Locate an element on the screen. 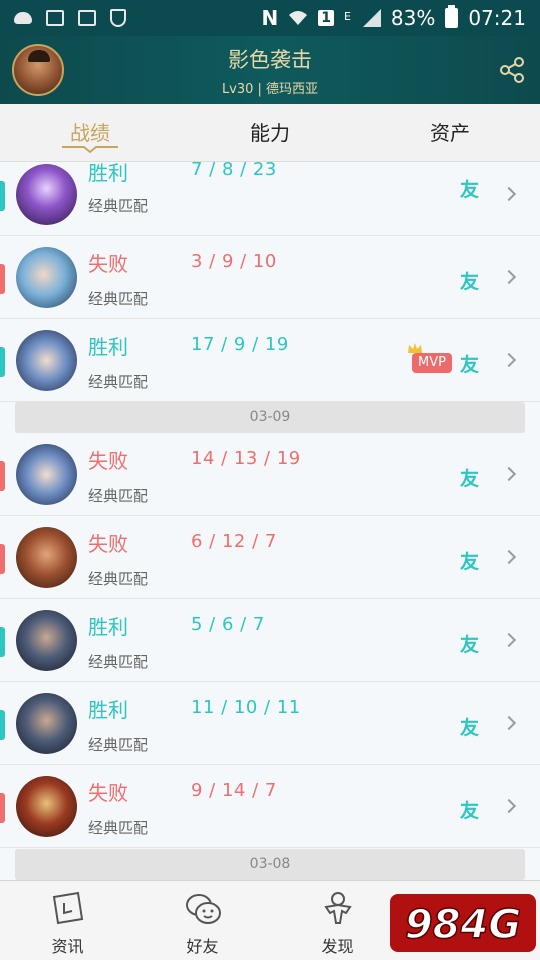  nav-news: 资讯 is located at coordinates (67, 920).